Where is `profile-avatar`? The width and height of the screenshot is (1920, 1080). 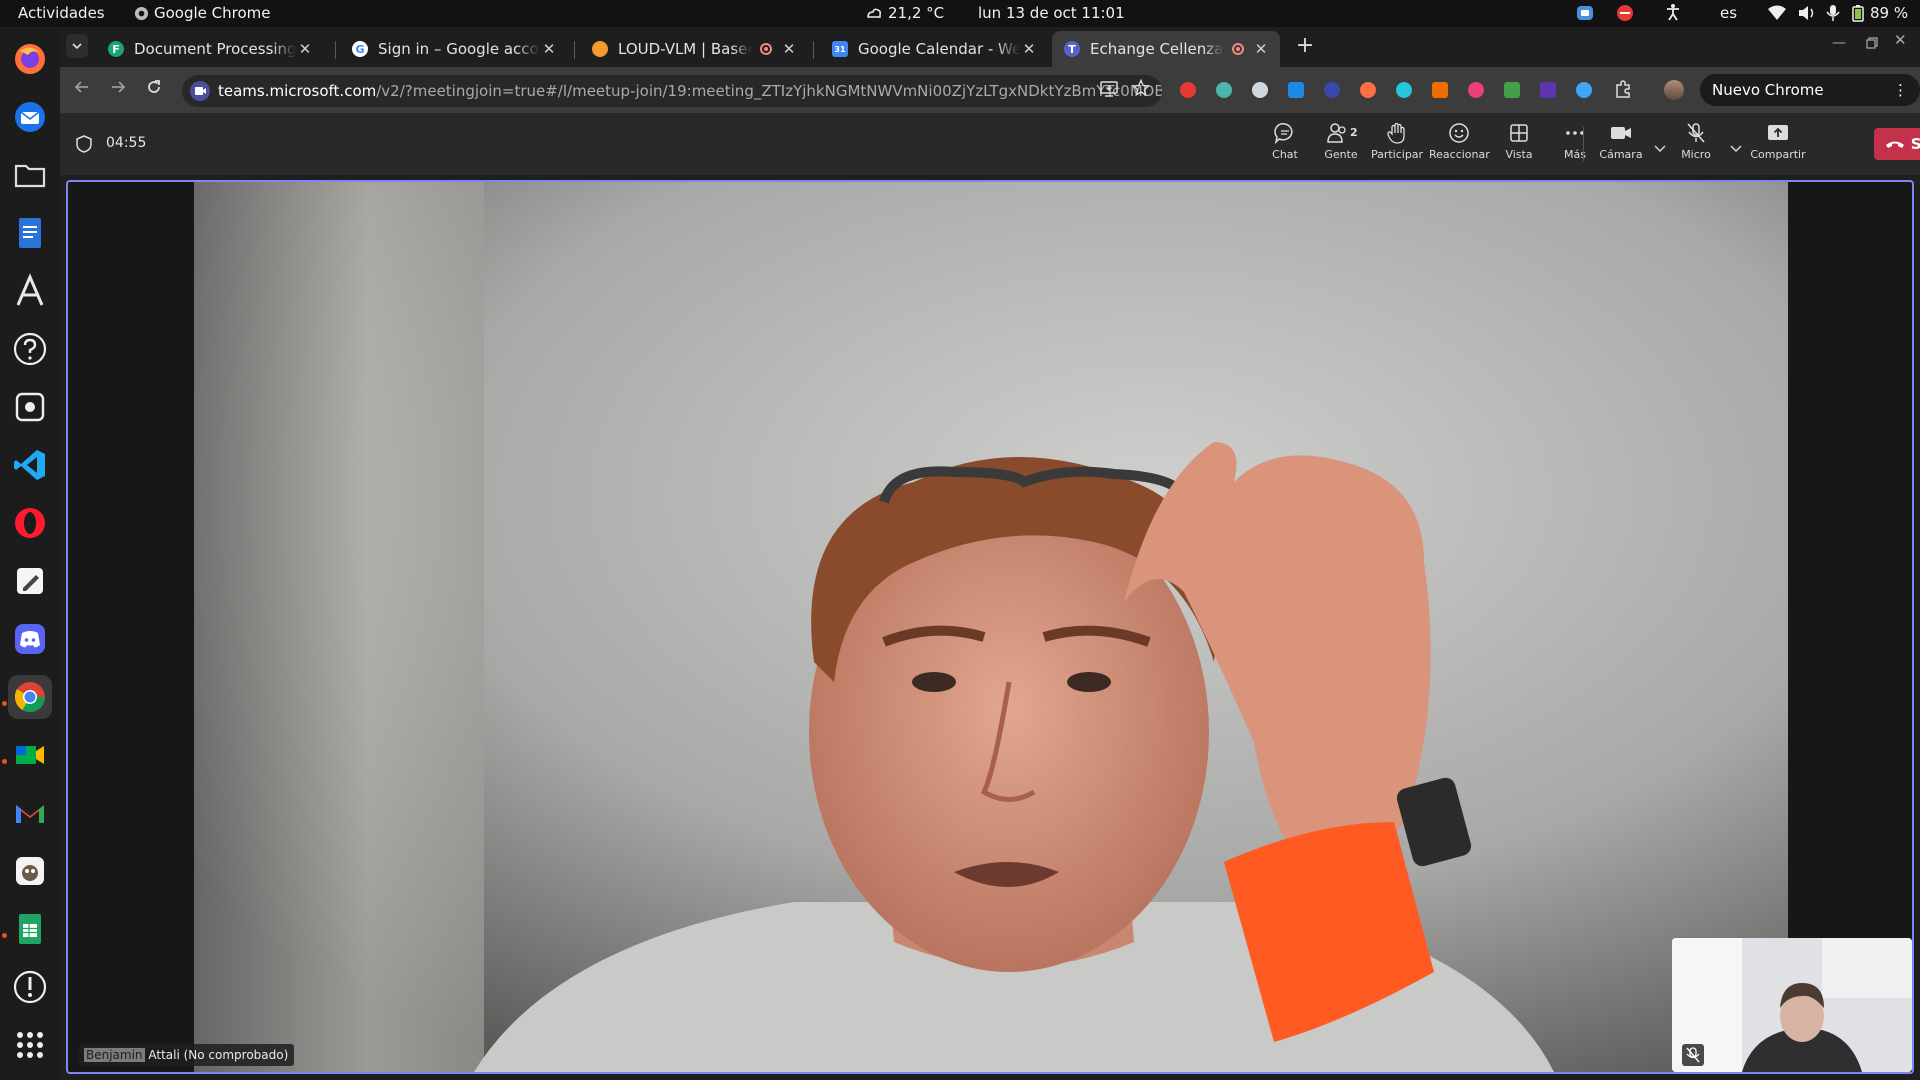
profile-avatar is located at coordinates (1674, 90).